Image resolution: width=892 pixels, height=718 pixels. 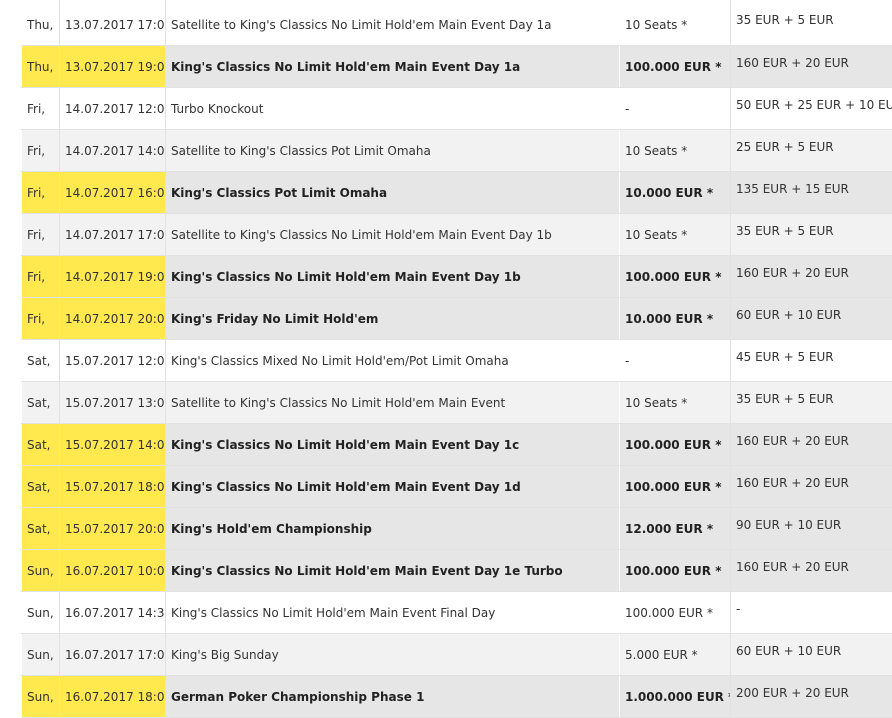 I want to click on date-cell: 16.07.2017 17:00, so click(x=113, y=655).